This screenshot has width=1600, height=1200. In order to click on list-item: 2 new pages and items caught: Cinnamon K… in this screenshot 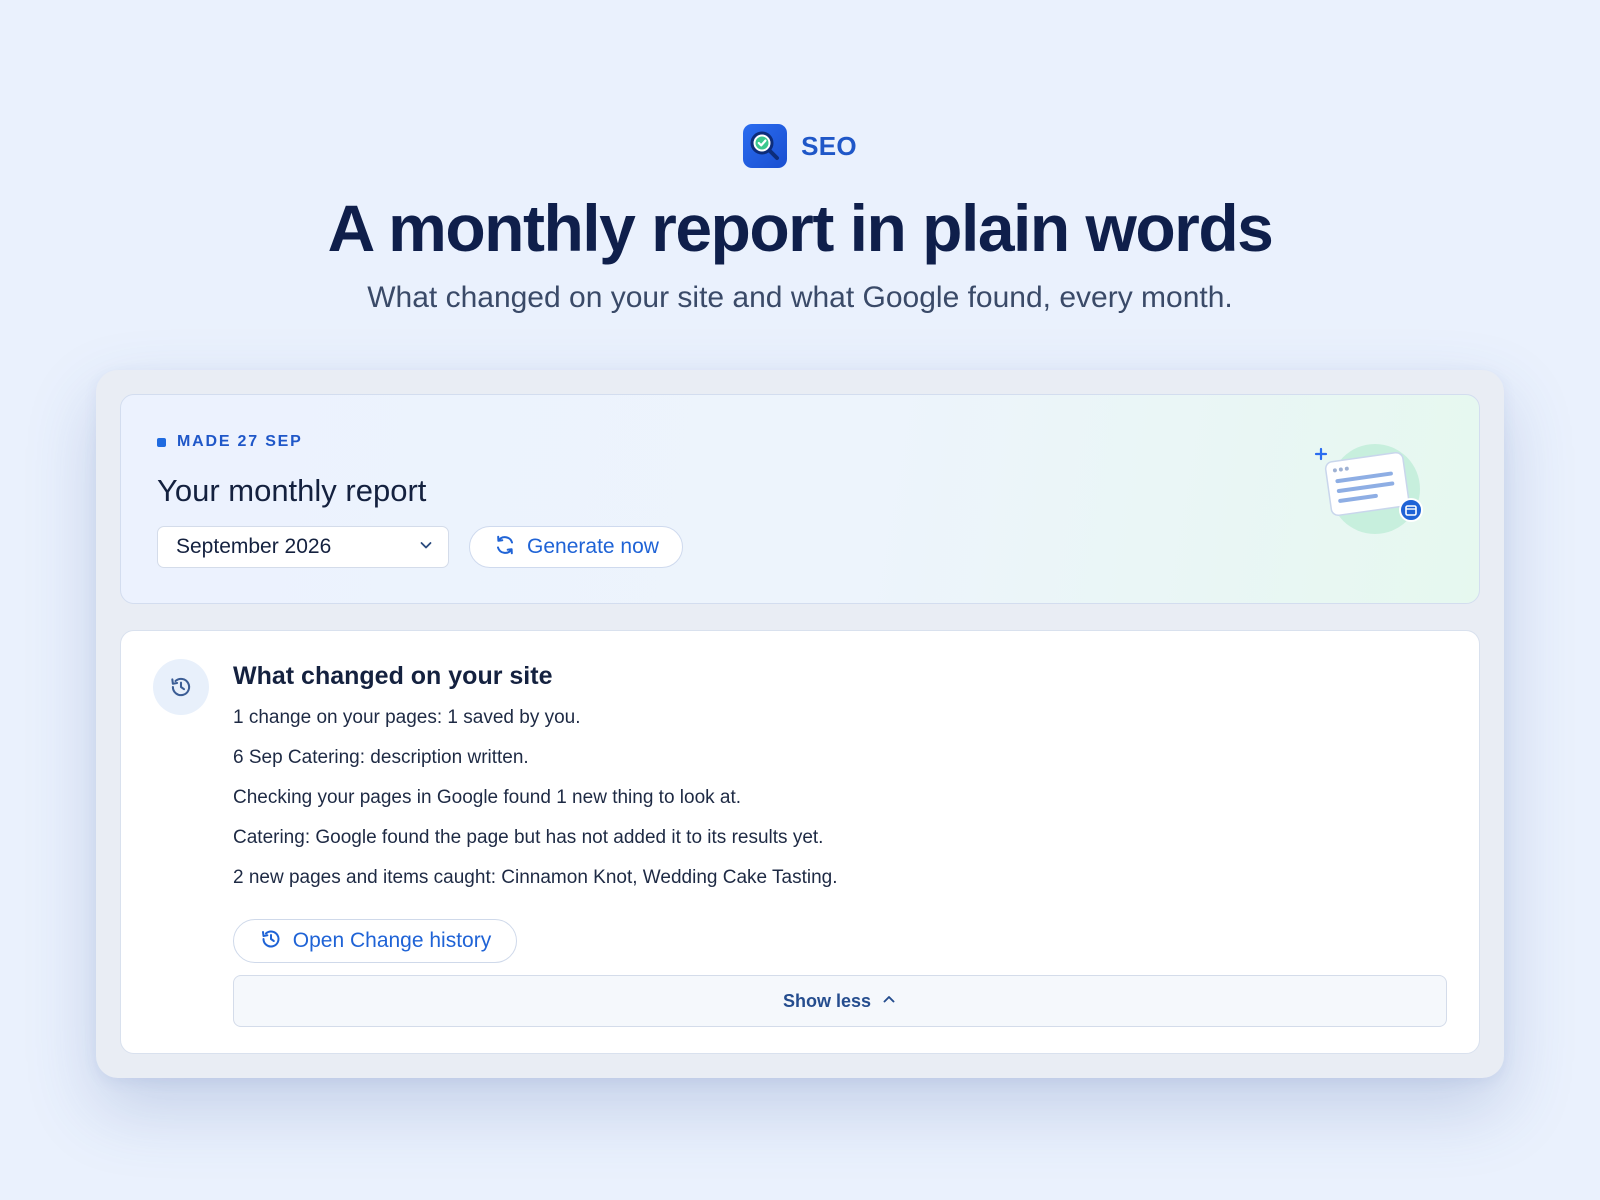, I will do `click(535, 877)`.